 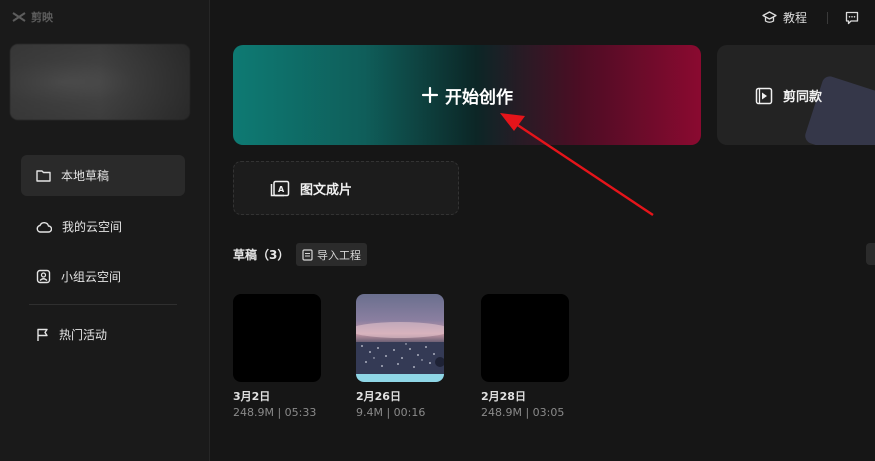 I want to click on sidebar-item-label: 小组云空间, so click(x=91, y=277).